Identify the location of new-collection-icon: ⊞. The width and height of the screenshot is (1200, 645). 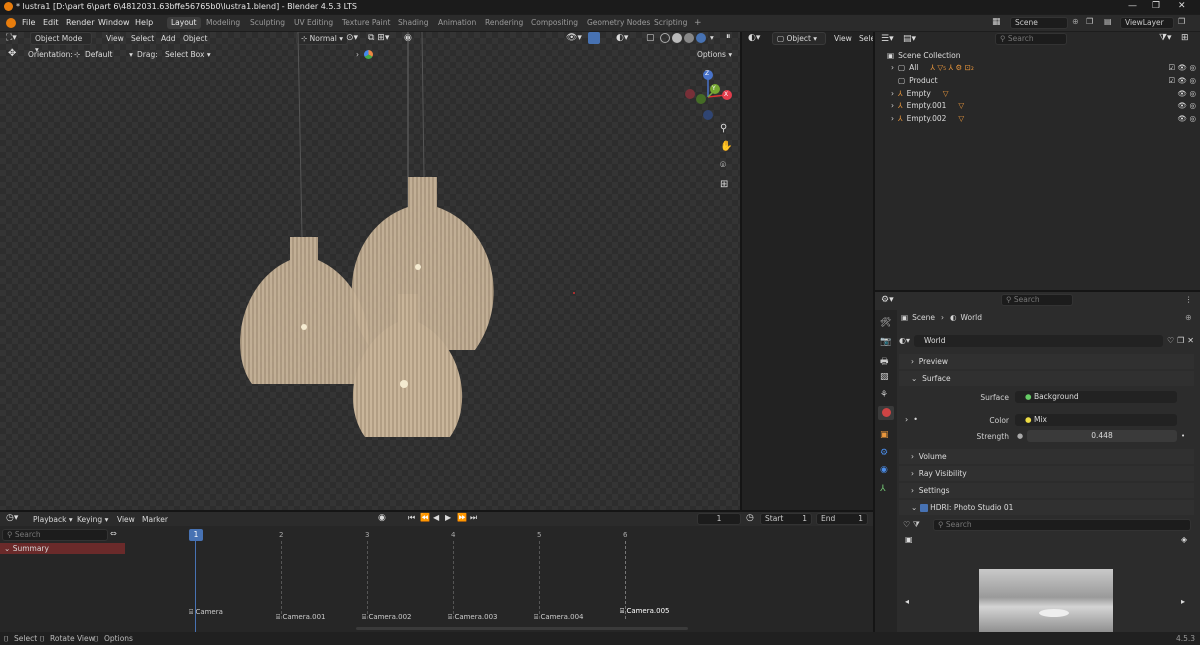
(1185, 38).